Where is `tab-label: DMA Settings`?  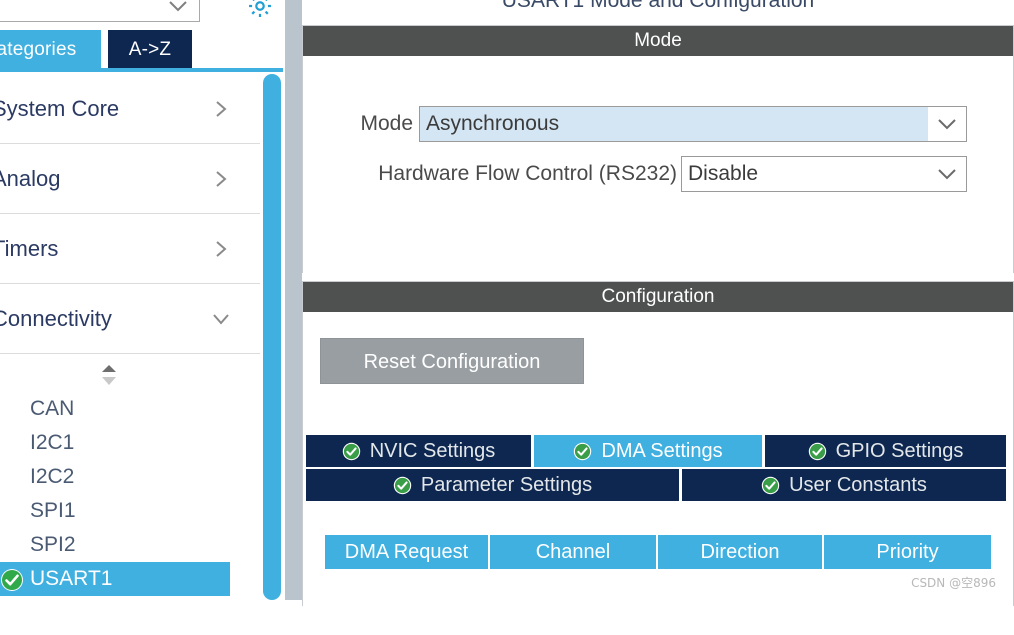
tab-label: DMA Settings is located at coordinates (662, 450).